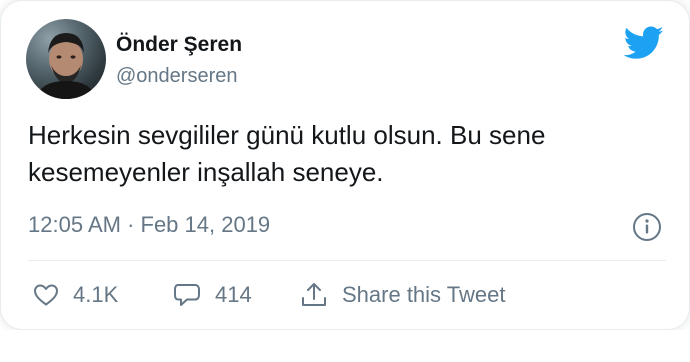  I want to click on share-label: Share this Tweet, so click(424, 294).